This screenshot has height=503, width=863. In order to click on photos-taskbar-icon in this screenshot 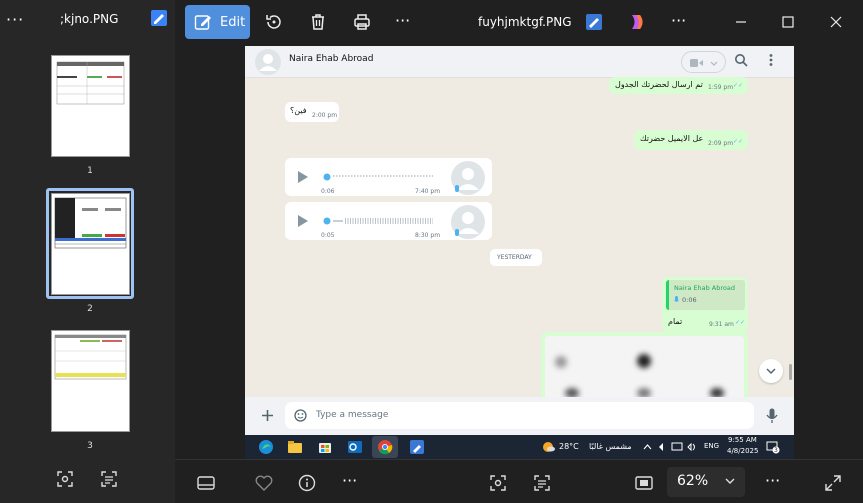, I will do `click(417, 447)`.